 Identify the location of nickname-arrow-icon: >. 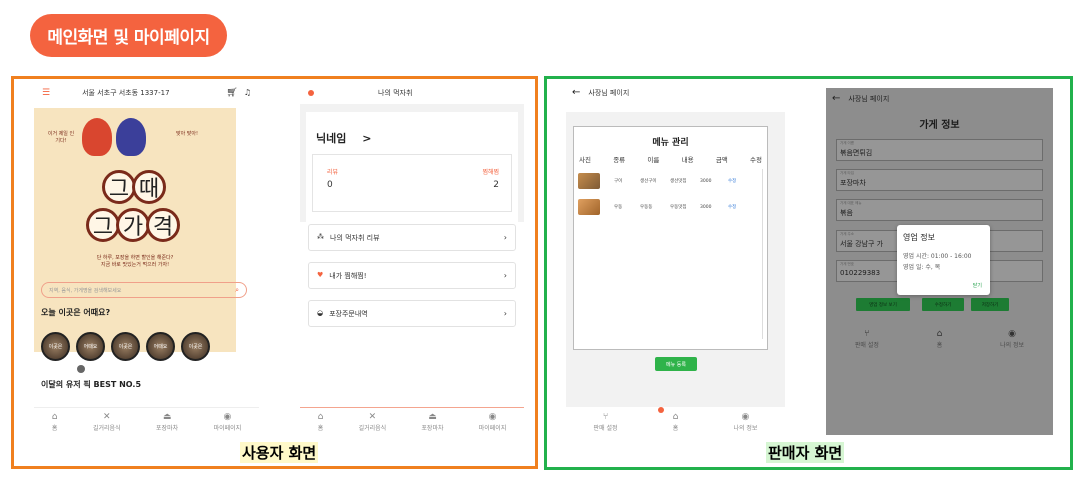
(367, 138).